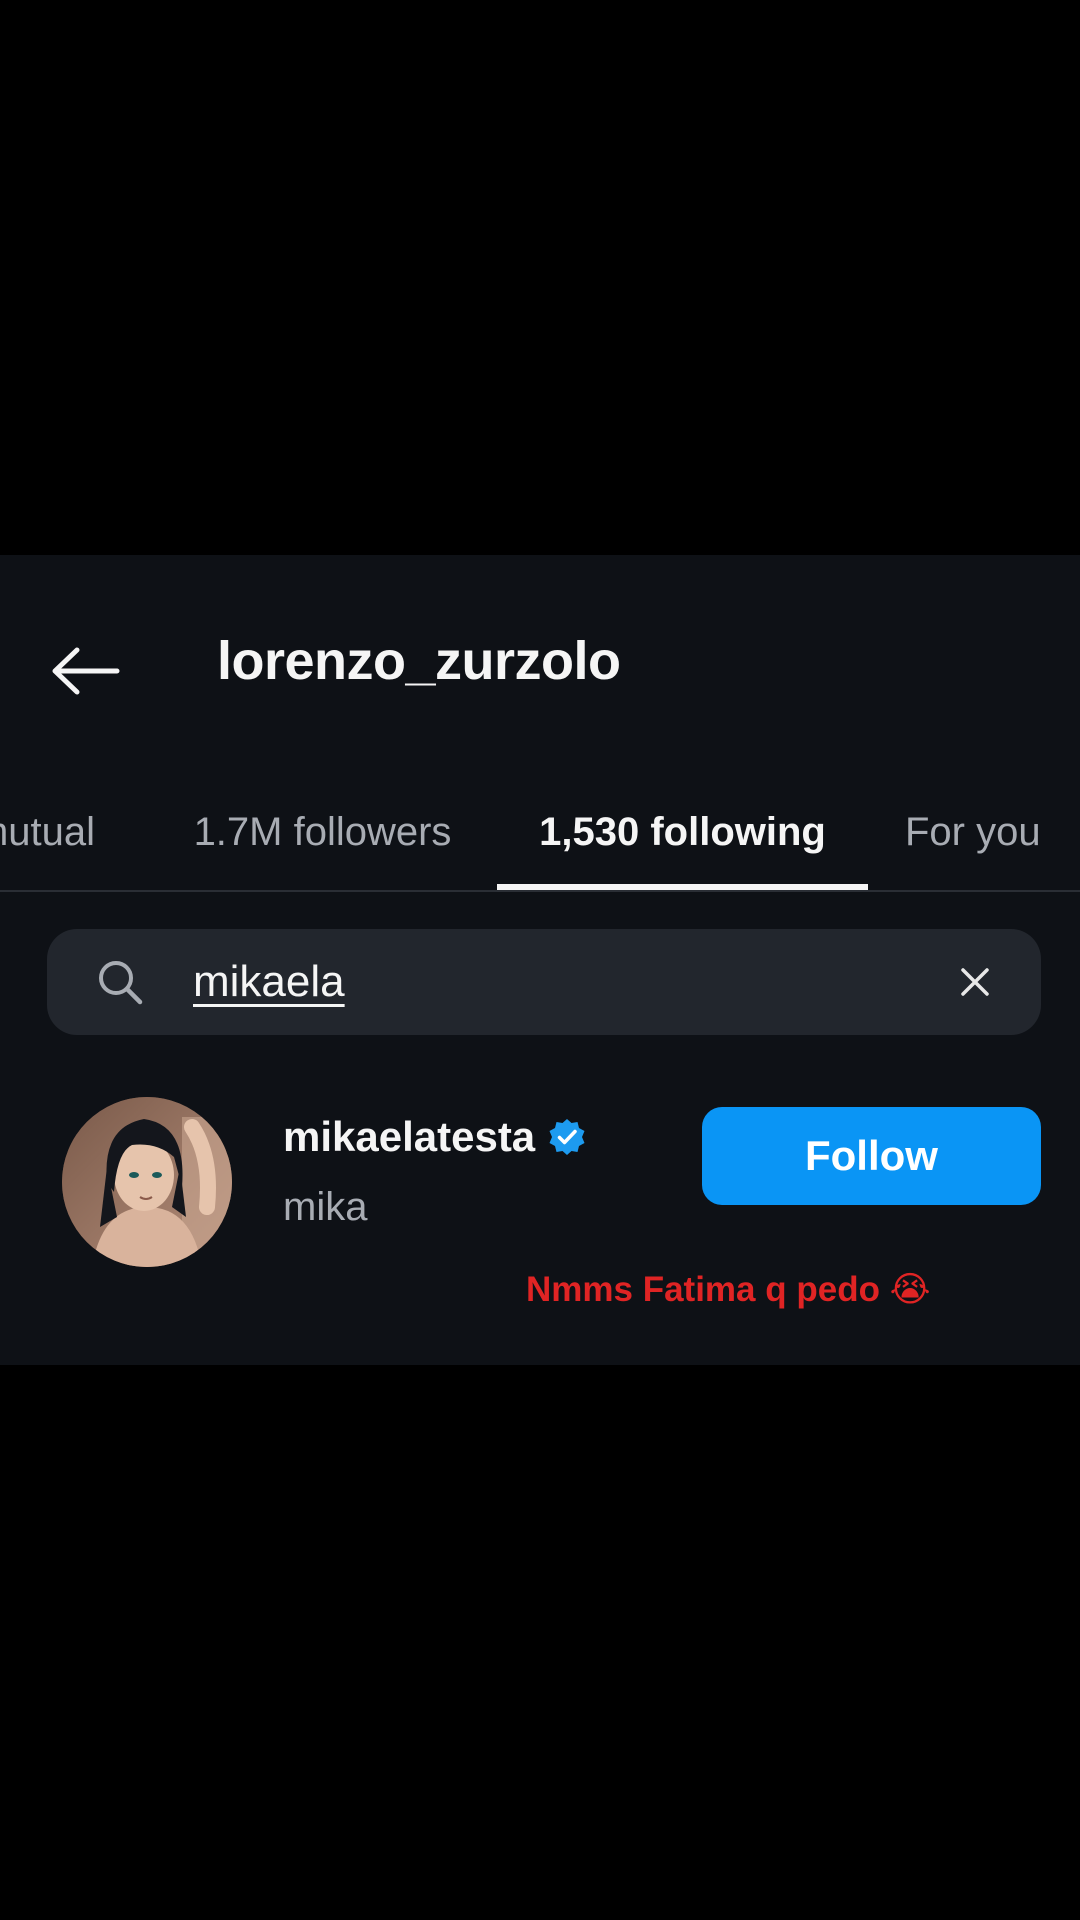 This screenshot has width=1080, height=1920. I want to click on avatar, so click(147, 1182).